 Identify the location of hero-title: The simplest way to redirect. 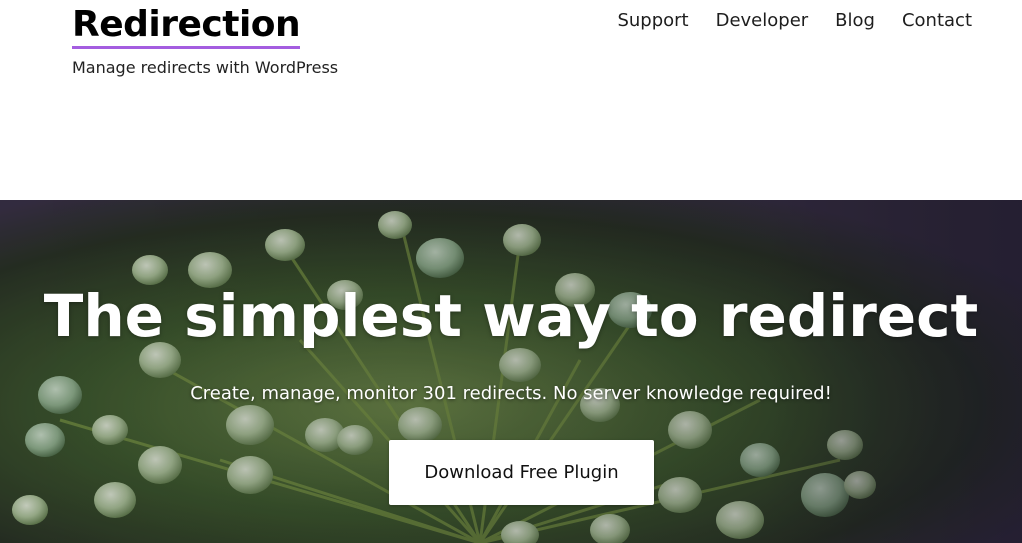
(511, 316).